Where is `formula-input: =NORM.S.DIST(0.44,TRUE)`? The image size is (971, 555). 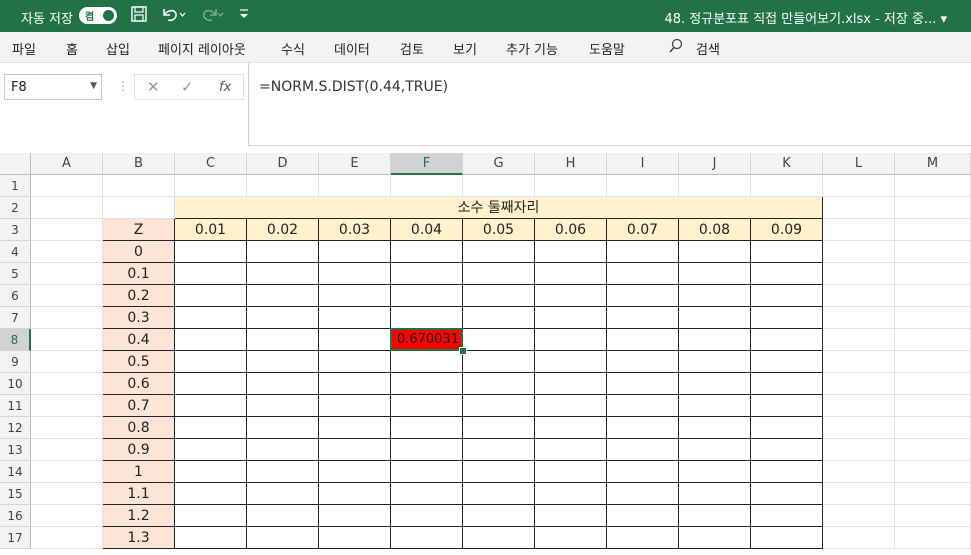
formula-input: =NORM.S.DIST(0.44,TRUE) is located at coordinates (609, 104).